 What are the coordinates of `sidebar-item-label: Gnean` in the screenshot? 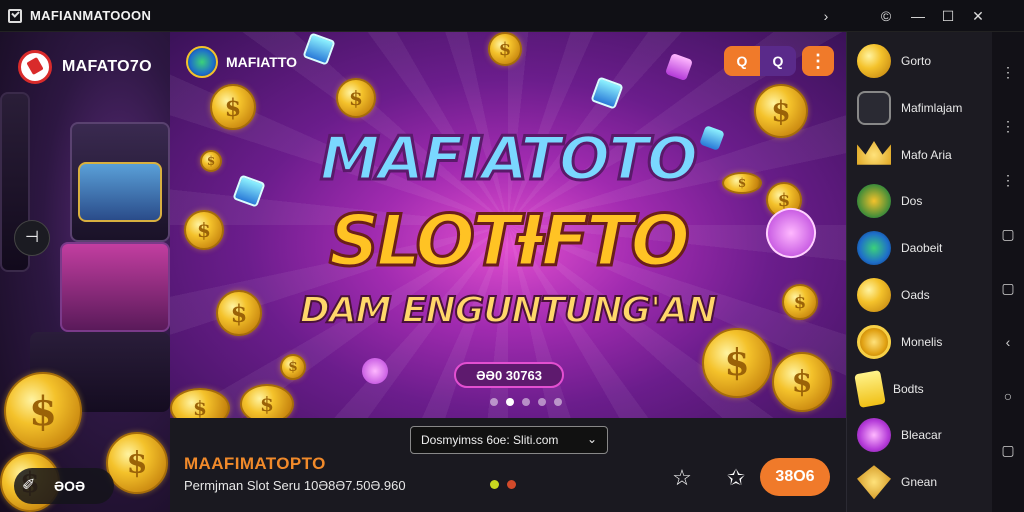 It's located at (919, 482).